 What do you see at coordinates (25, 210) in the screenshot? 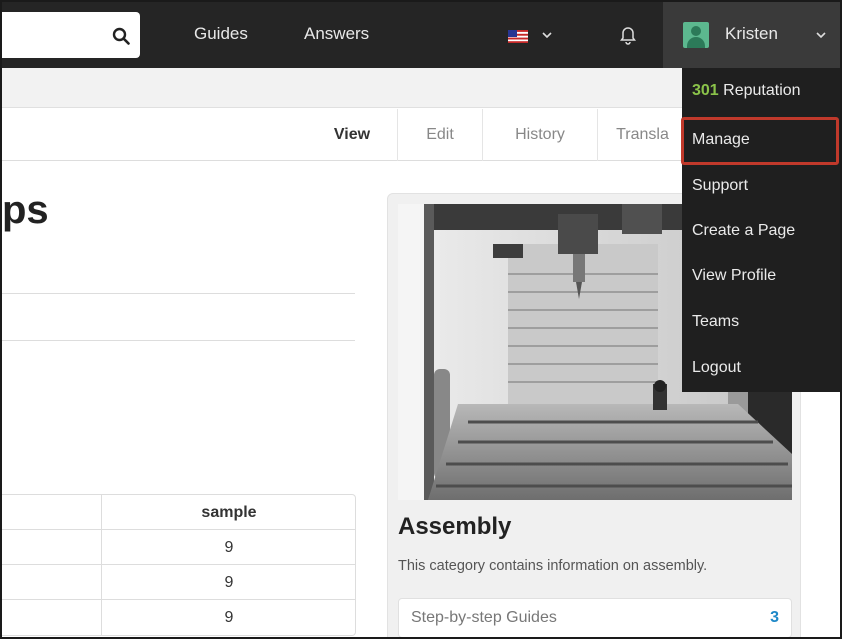
I see `page-title: ps` at bounding box center [25, 210].